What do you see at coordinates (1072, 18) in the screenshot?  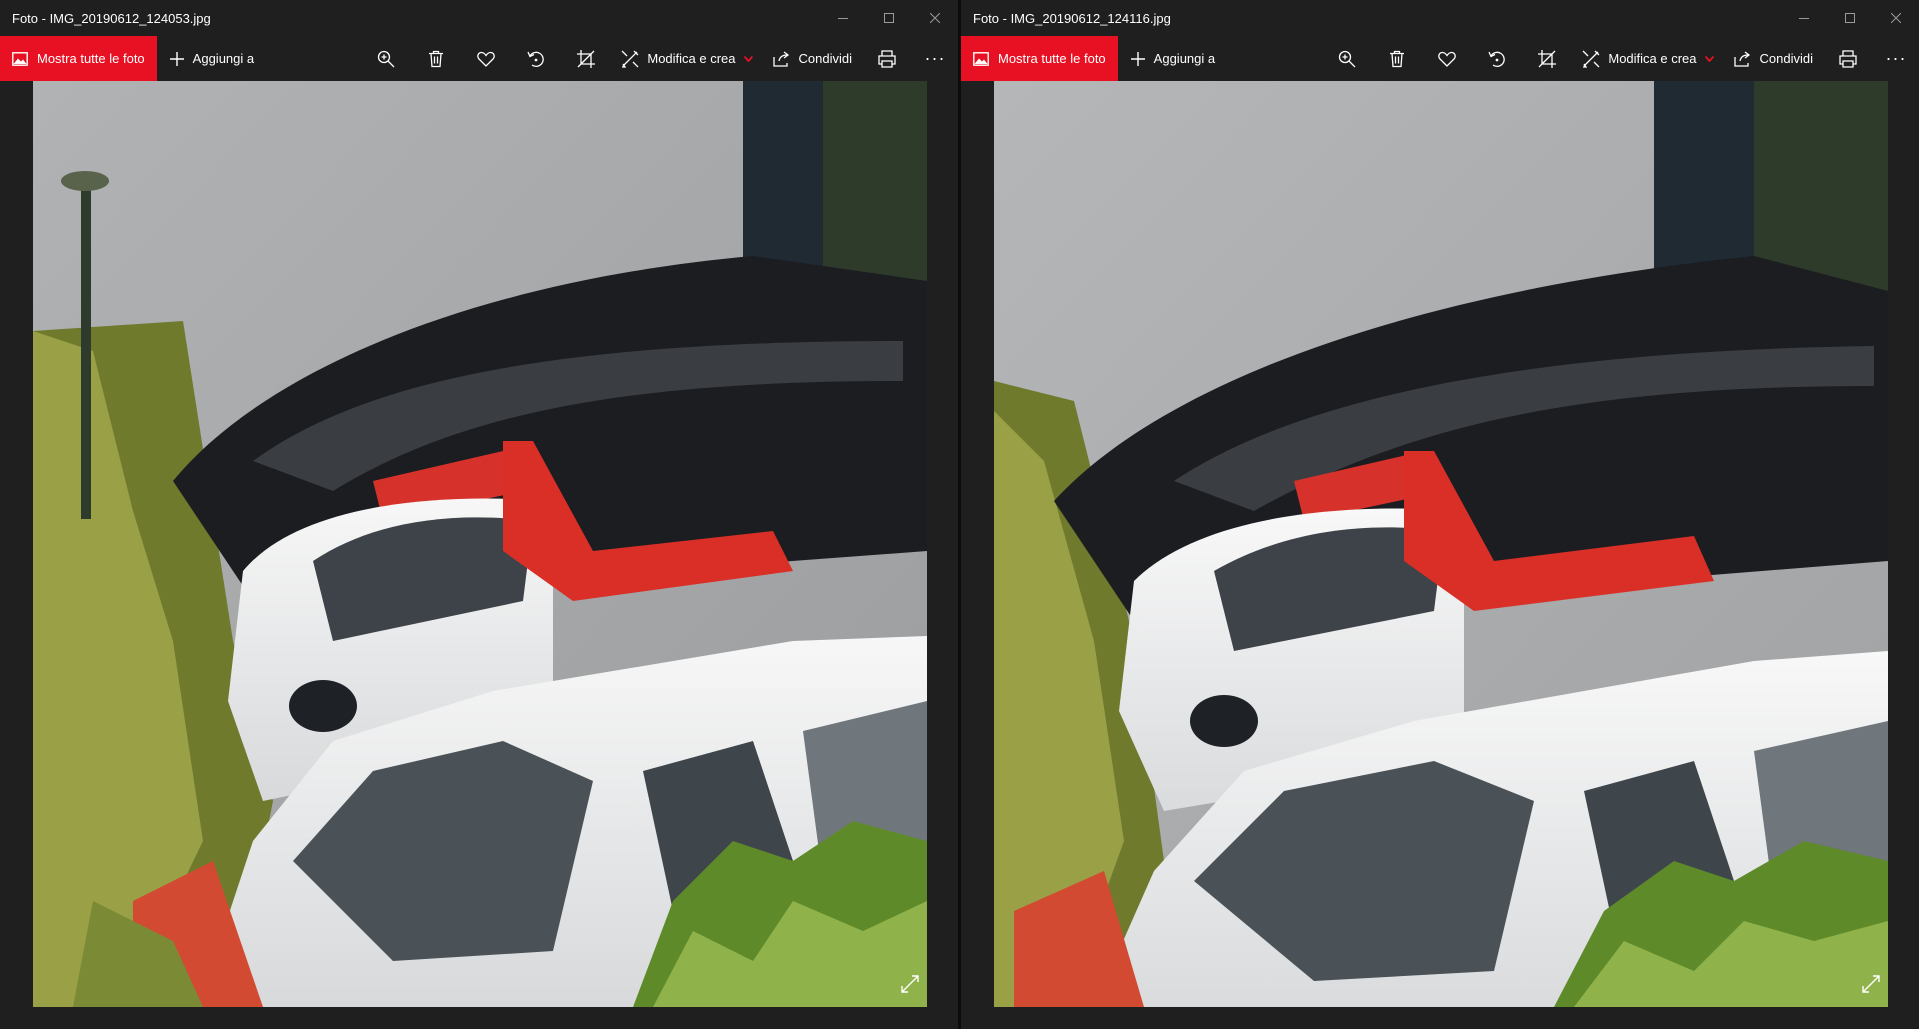 I see `window-title: Foto - IMG_20190612_124116.jpg` at bounding box center [1072, 18].